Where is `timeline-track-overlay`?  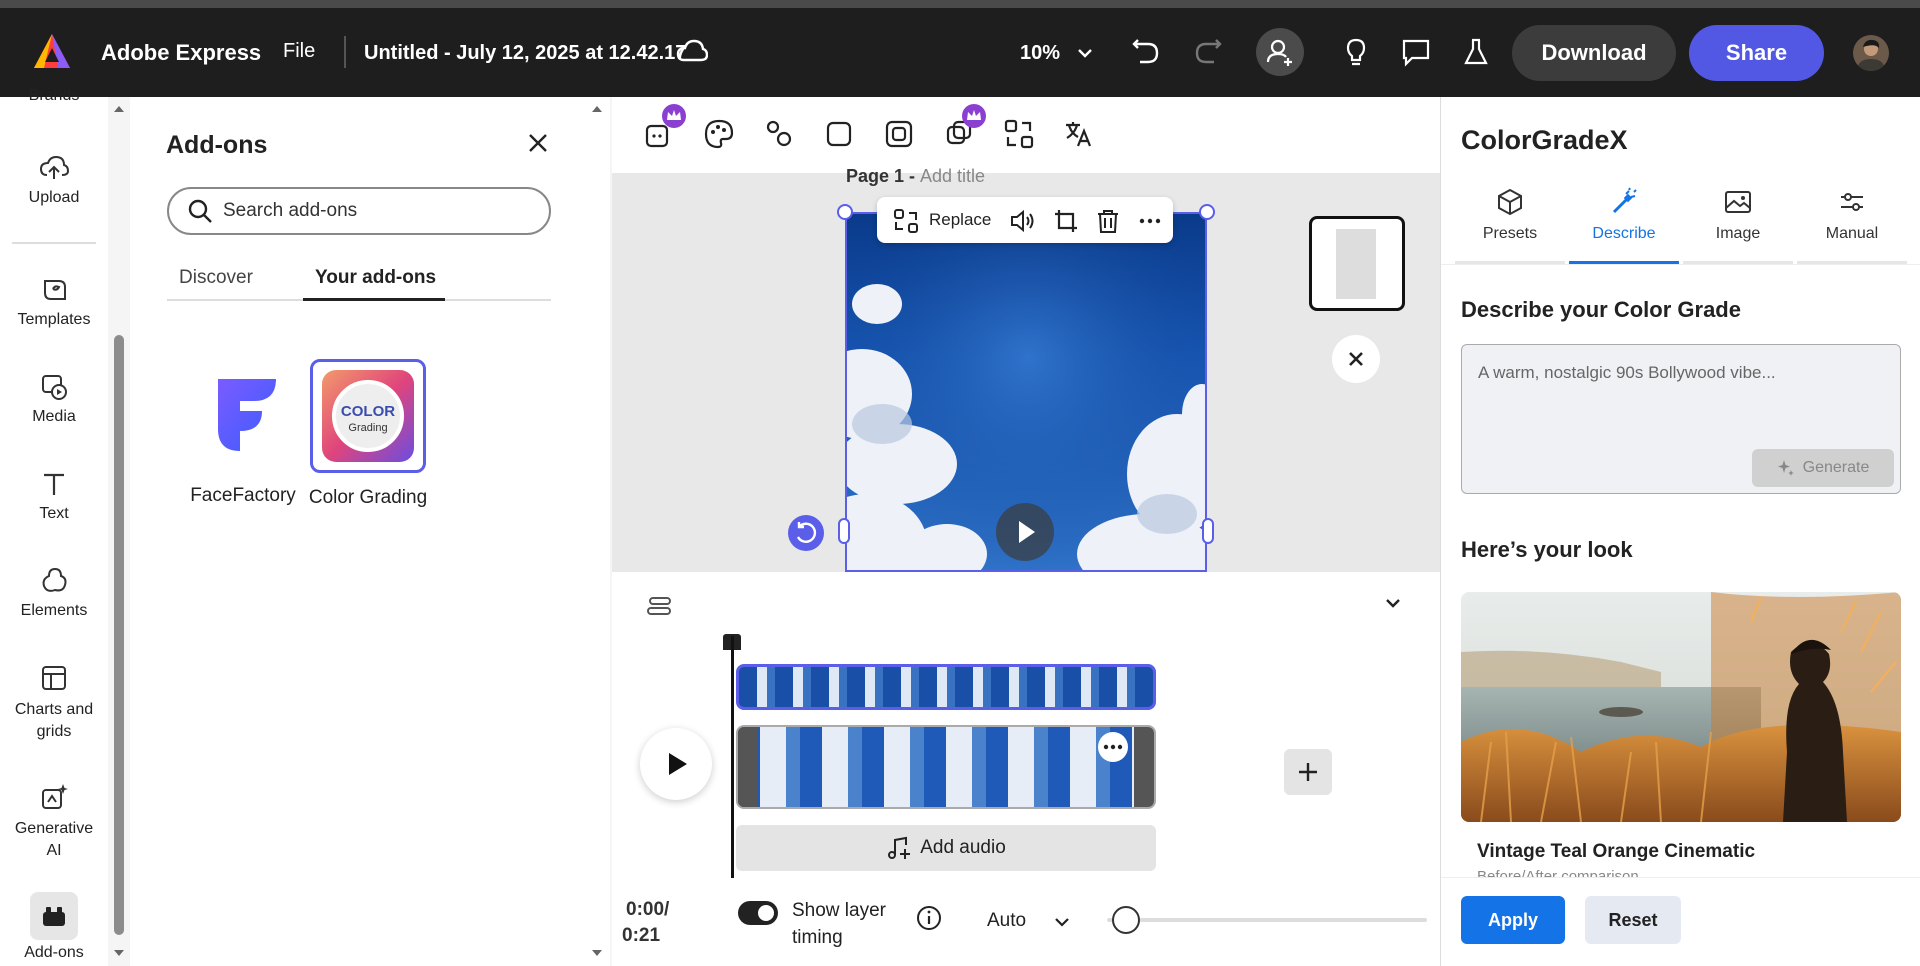
timeline-track-overlay is located at coordinates (946, 687).